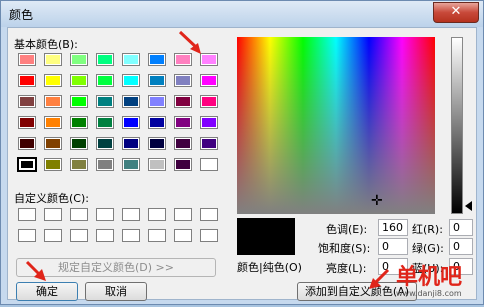 The height and width of the screenshot is (307, 484). I want to click on arrow-to-ok-button-icon, so click(35, 270).